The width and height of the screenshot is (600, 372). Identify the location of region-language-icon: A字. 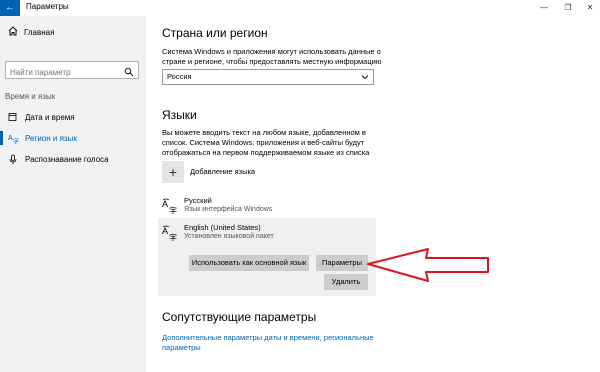
(13, 138).